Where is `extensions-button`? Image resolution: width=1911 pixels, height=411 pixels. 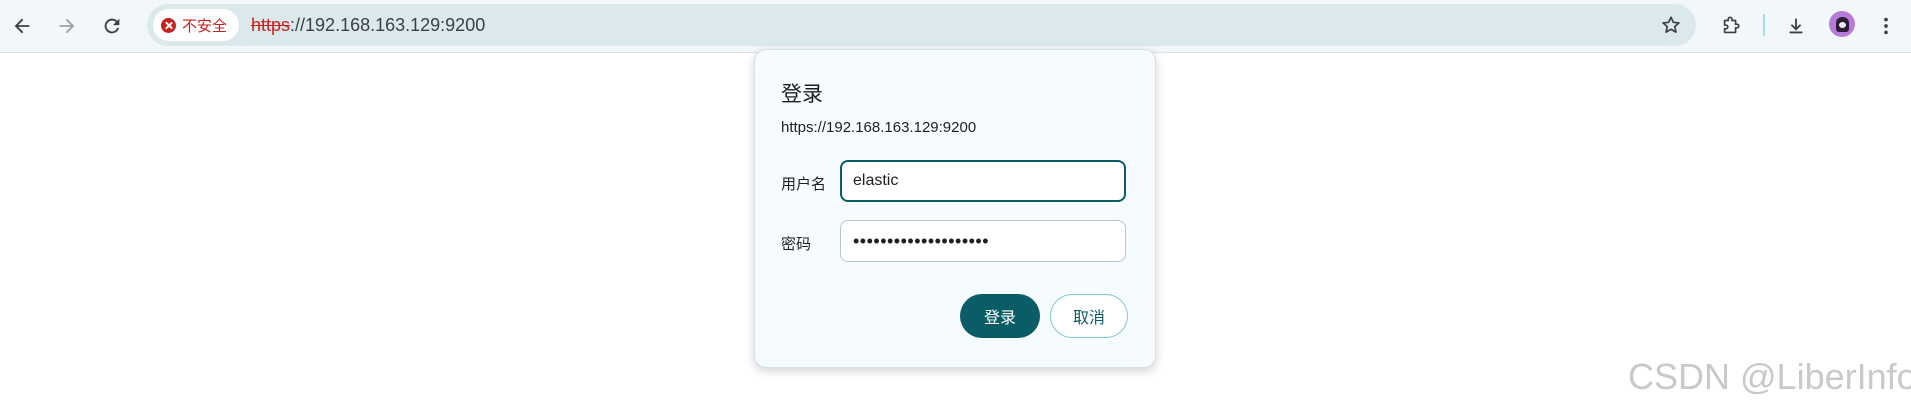
extensions-button is located at coordinates (1731, 26).